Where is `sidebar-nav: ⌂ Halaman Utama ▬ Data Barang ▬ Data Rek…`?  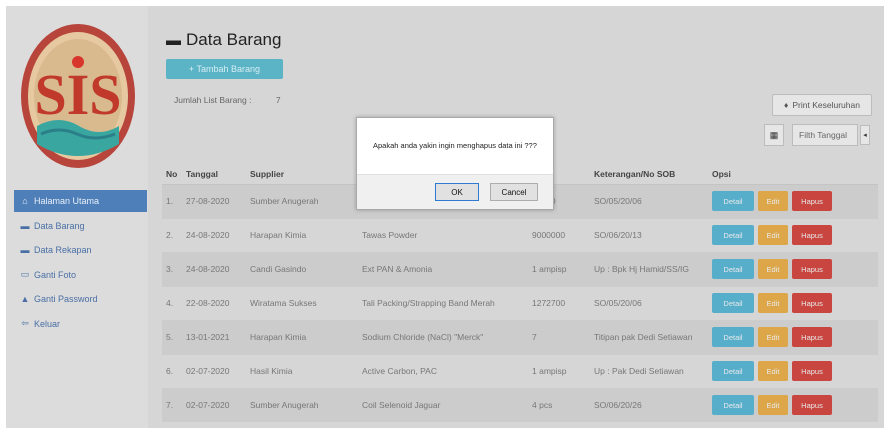 sidebar-nav: ⌂ Halaman Utama ▬ Data Barang ▬ Data Rek… is located at coordinates (80, 263).